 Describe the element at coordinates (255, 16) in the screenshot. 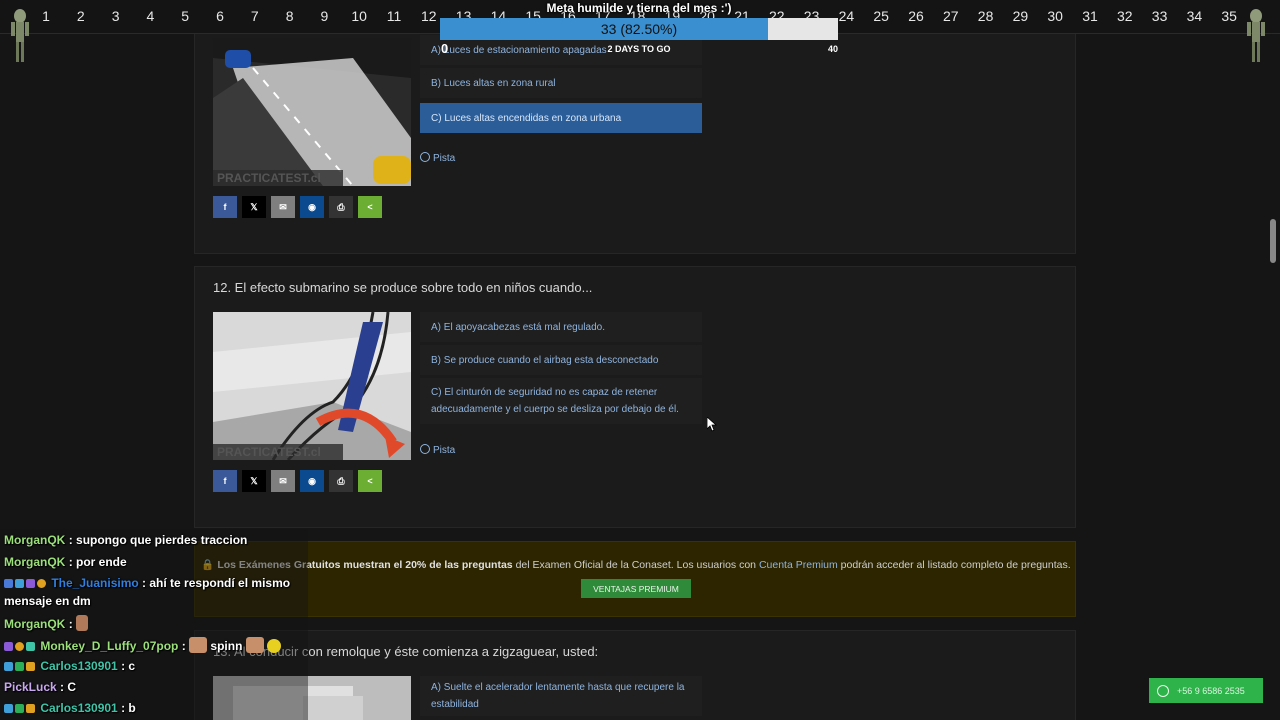

I see `number-item: 7` at that location.